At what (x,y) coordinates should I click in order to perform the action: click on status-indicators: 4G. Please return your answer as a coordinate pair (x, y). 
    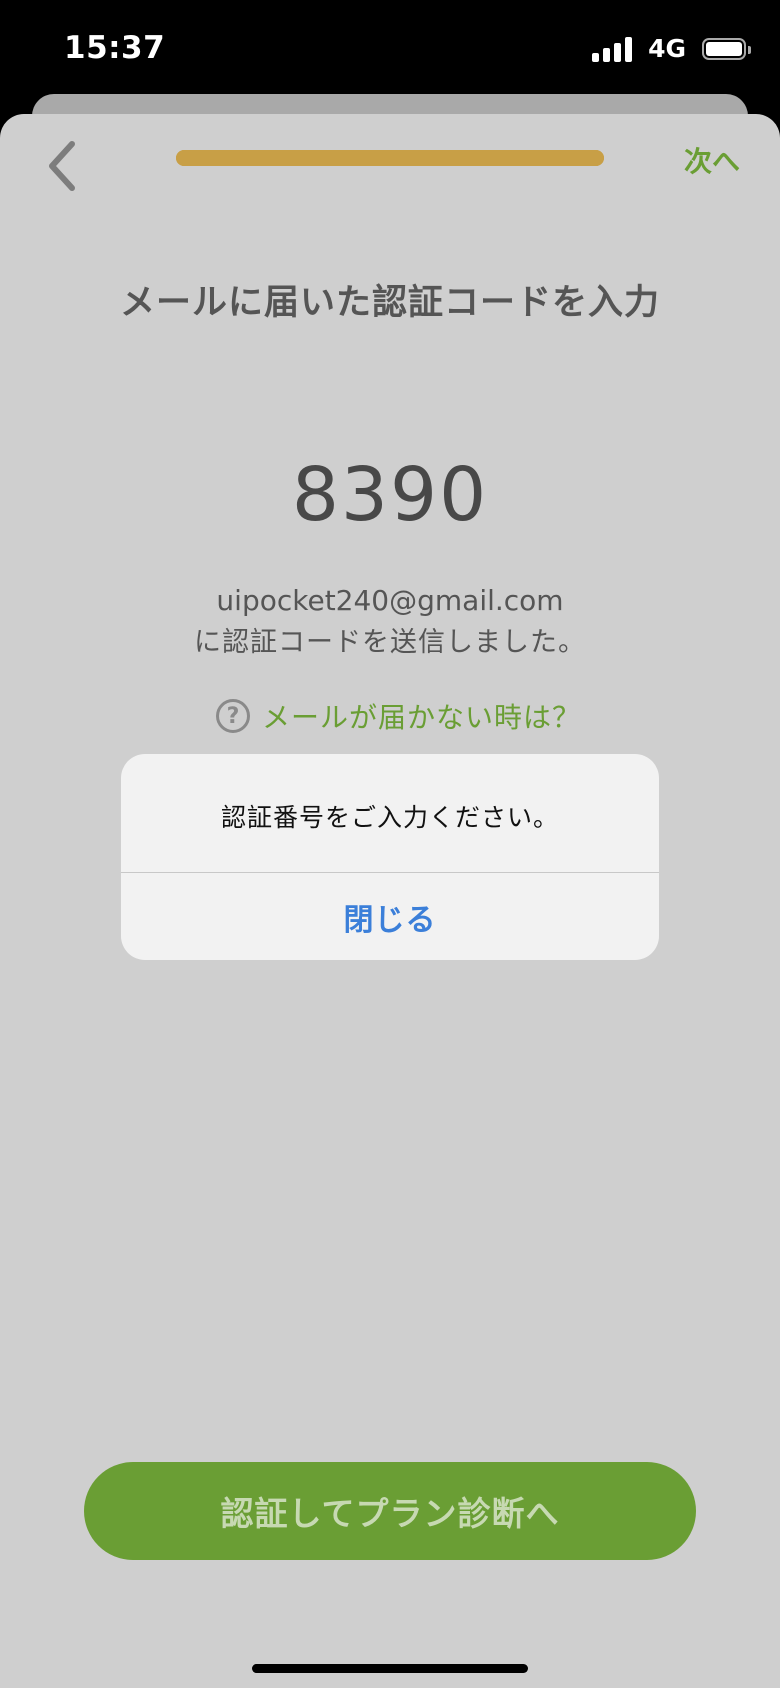
    Looking at the image, I should click on (671, 48).